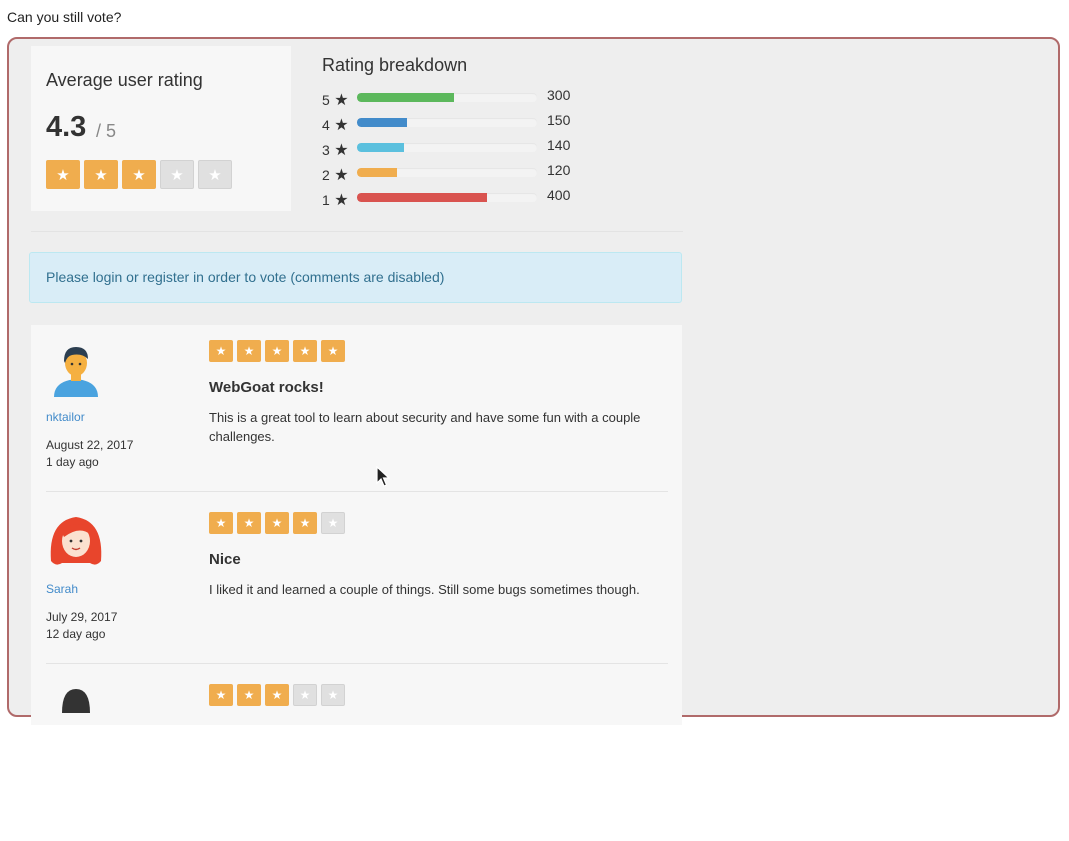  I want to click on review-title: Nice, so click(225, 559).